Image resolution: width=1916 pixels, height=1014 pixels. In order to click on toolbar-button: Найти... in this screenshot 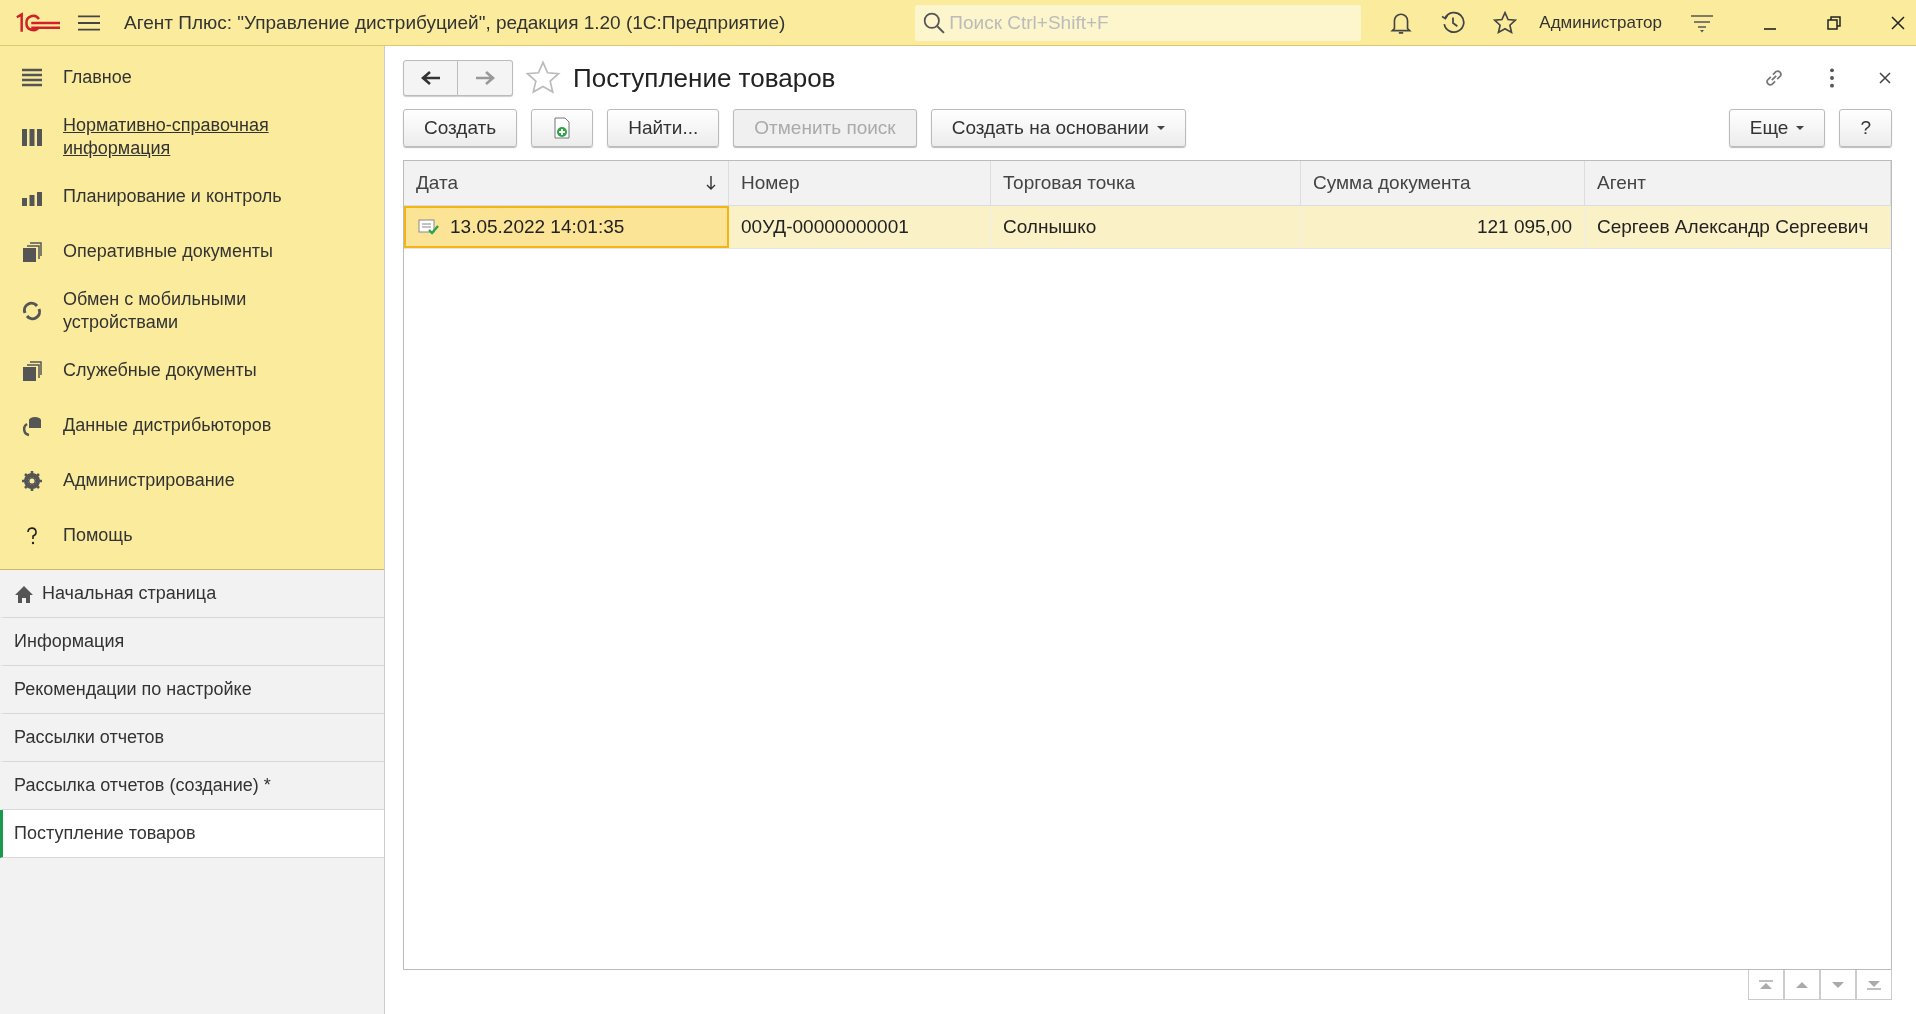, I will do `click(663, 128)`.